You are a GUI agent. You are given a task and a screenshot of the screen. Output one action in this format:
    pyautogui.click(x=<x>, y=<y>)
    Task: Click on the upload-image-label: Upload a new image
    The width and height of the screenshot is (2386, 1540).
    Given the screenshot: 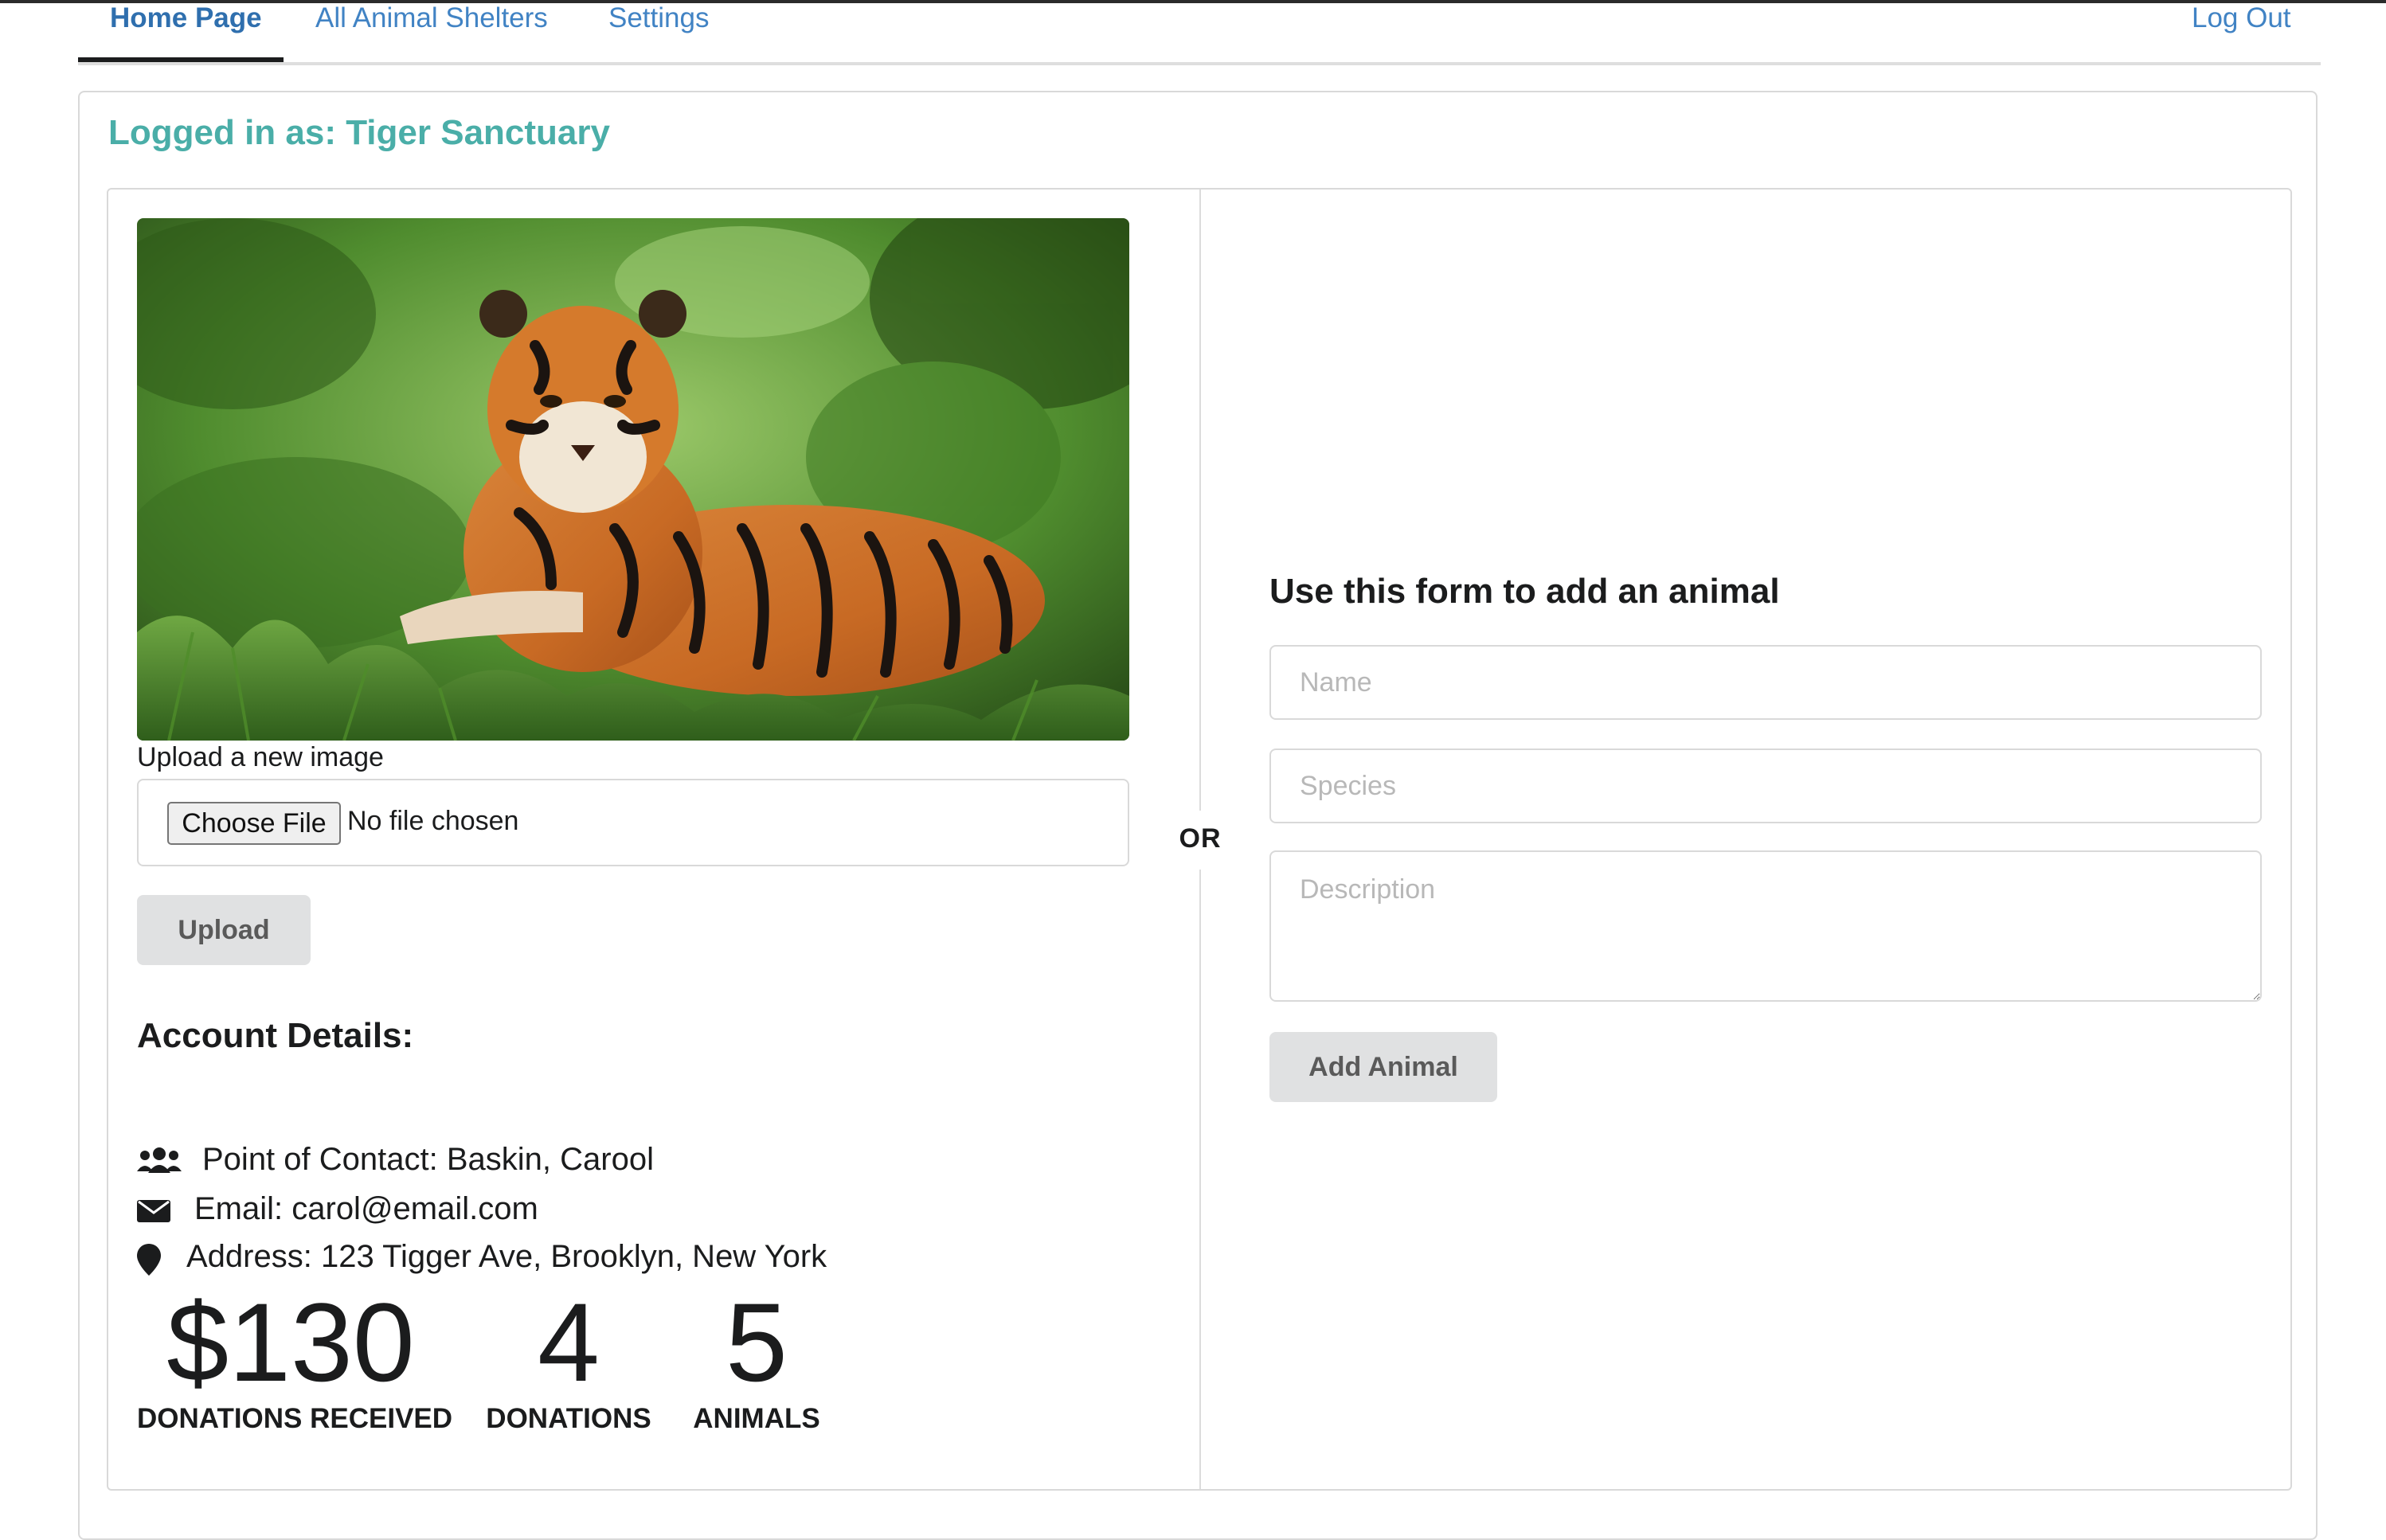 What is the action you would take?
    pyautogui.click(x=260, y=757)
    